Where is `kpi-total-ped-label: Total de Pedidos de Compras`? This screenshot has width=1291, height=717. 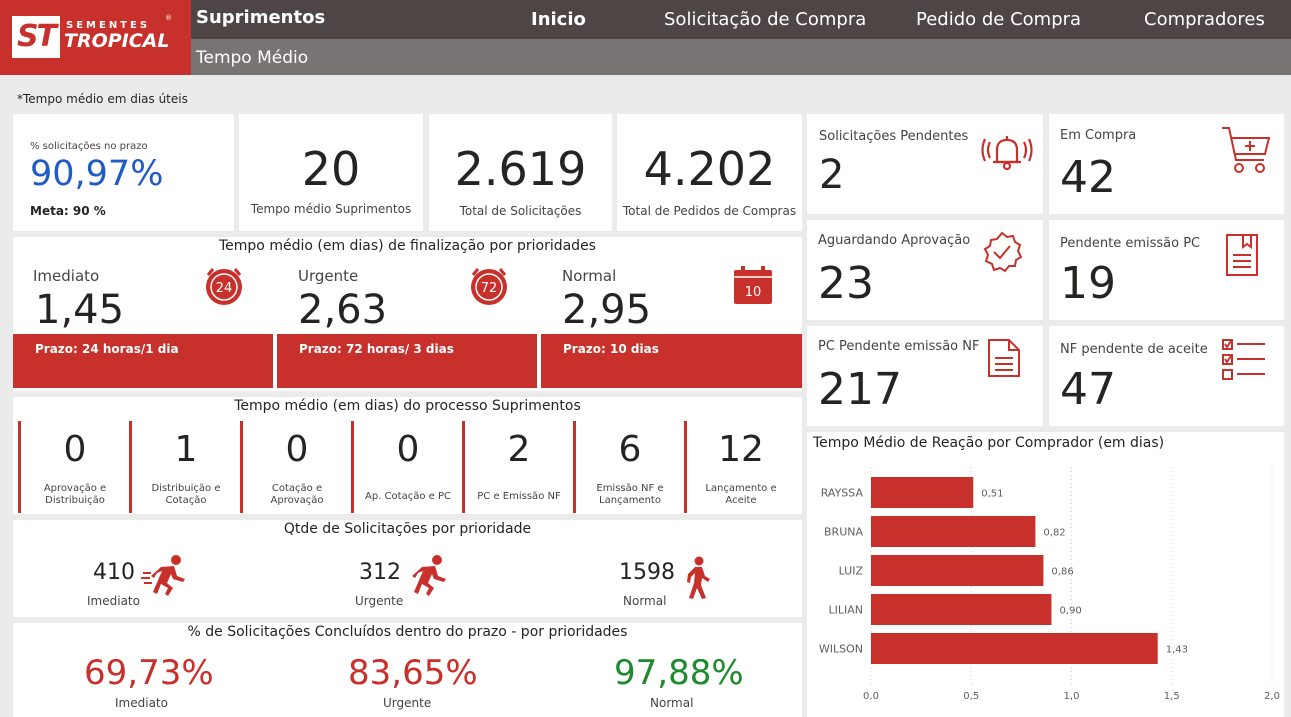
kpi-total-ped-label: Total de Pedidos de Compras is located at coordinates (709, 211).